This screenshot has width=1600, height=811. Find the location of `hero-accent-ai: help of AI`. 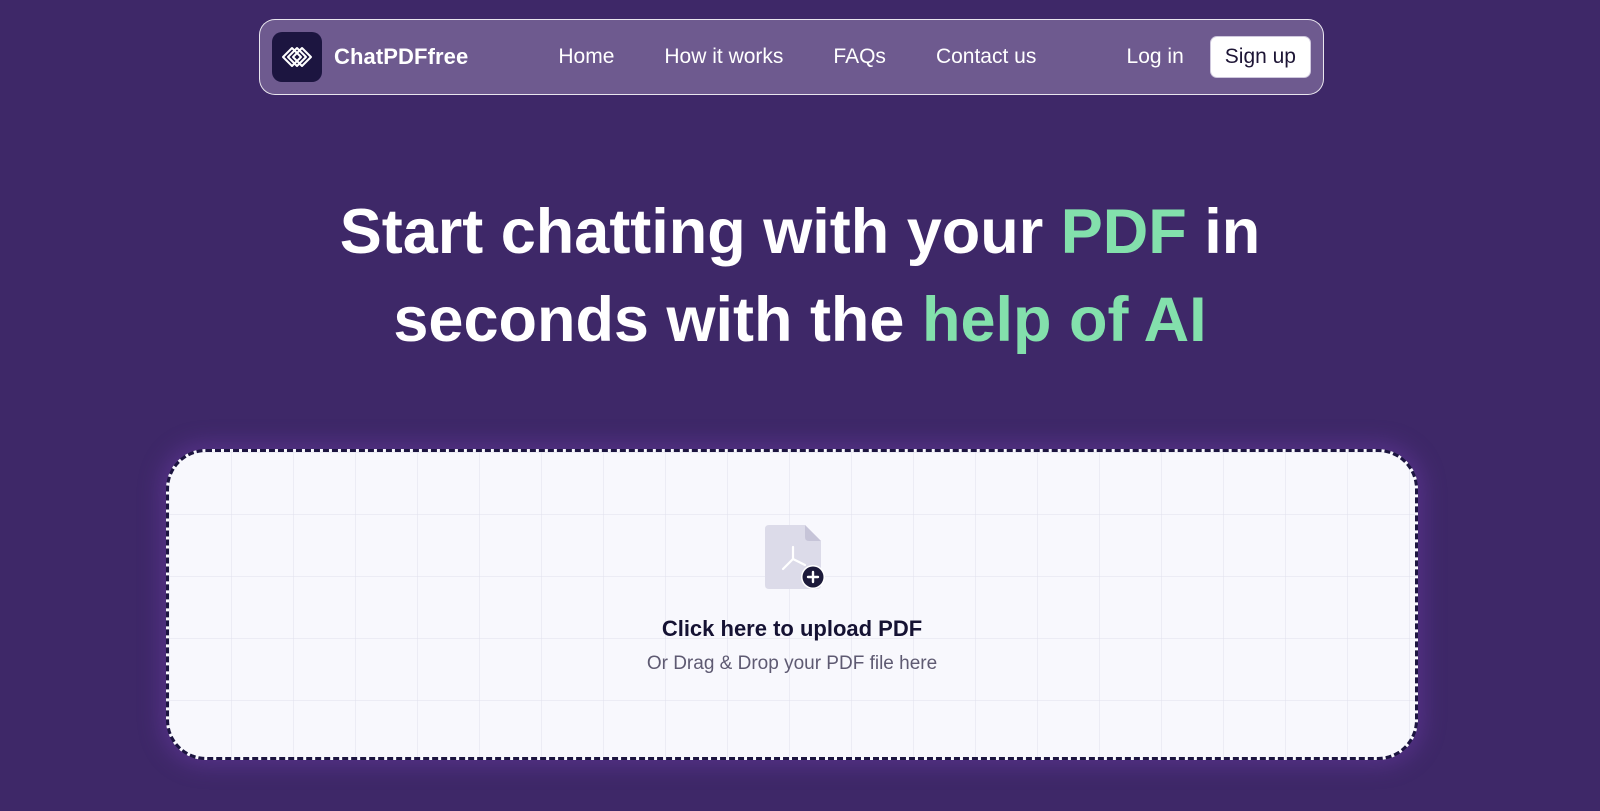

hero-accent-ai: help of AI is located at coordinates (1064, 320).